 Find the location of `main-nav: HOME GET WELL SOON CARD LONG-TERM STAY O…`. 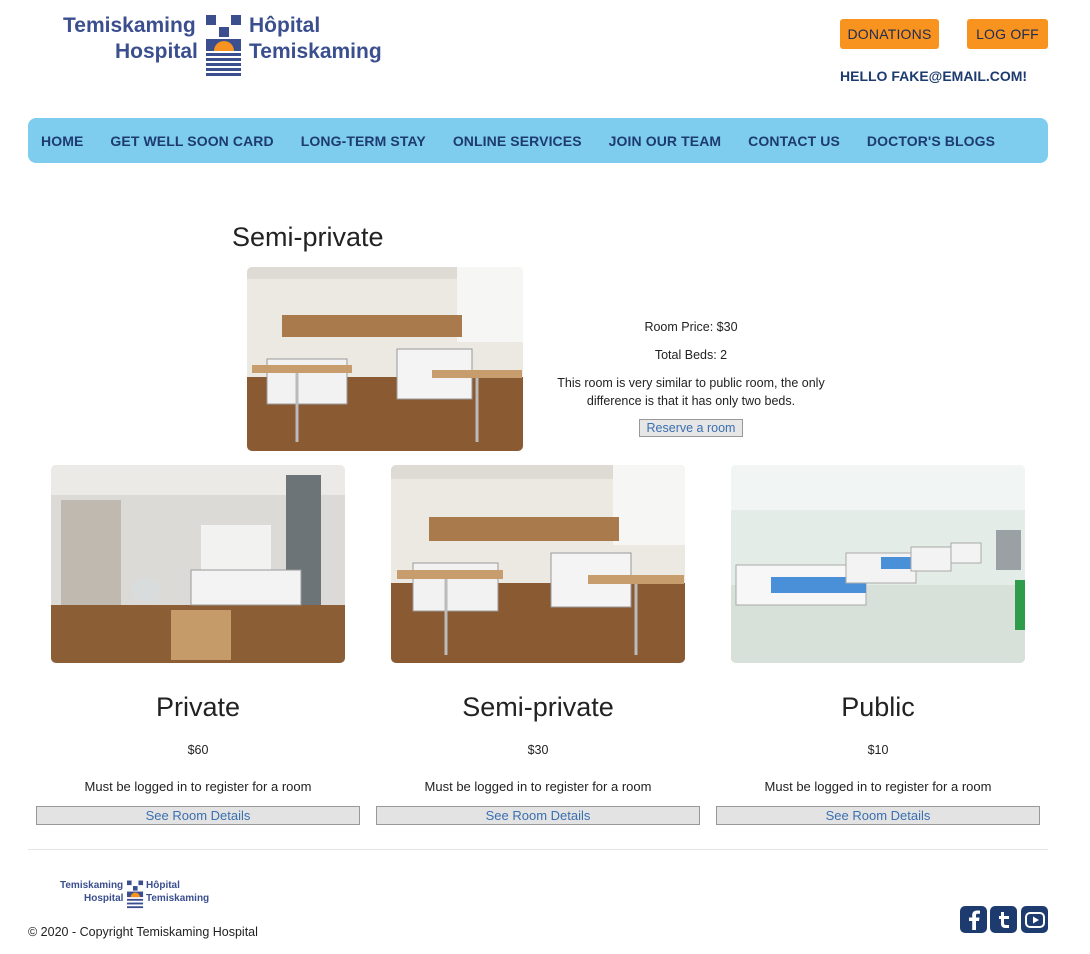

main-nav: HOME GET WELL SOON CARD LONG-TERM STAY O… is located at coordinates (538, 140).